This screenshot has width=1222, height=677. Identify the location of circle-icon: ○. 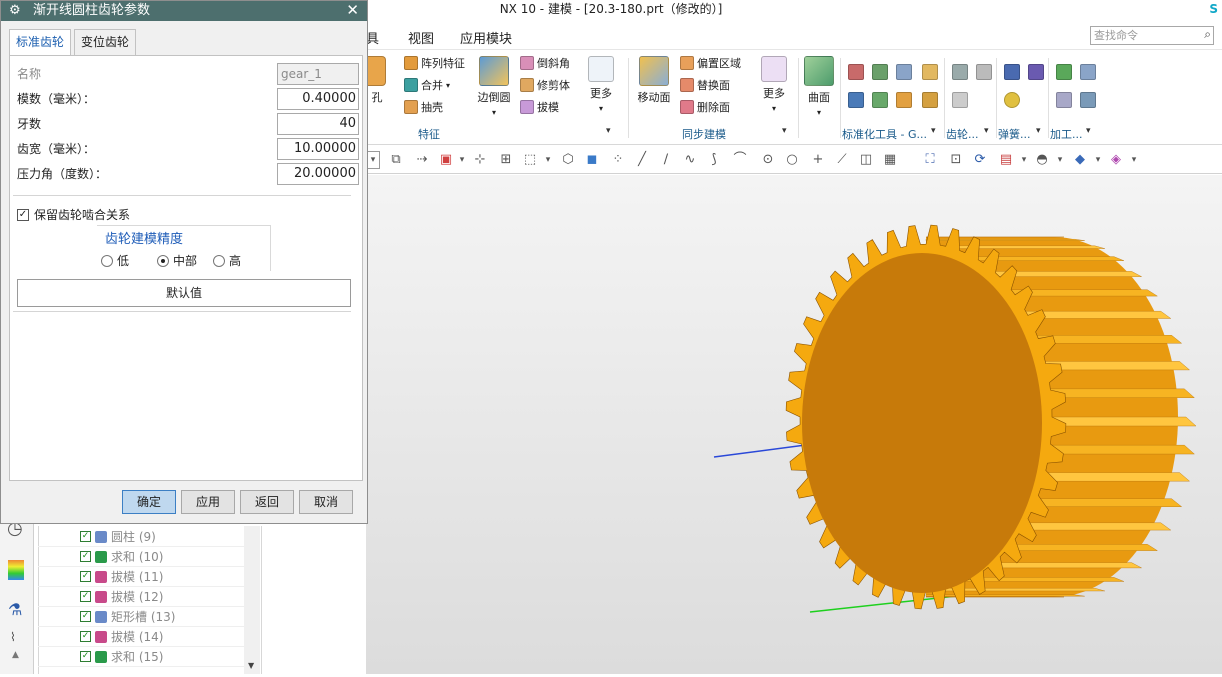
(792, 160).